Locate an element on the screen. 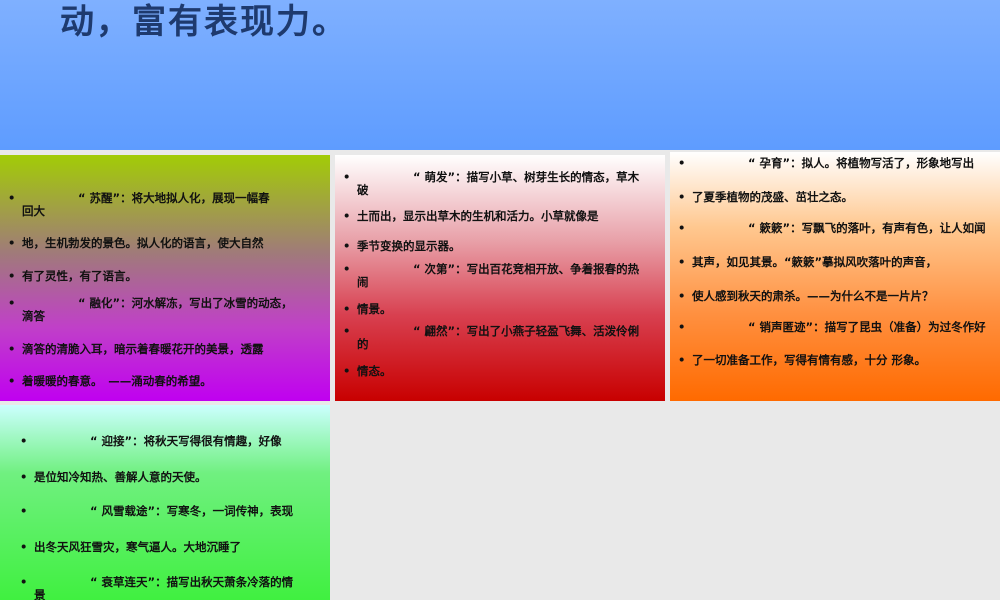 Image resolution: width=1000 pixels, height=600 pixels. item-lead-text: “ 萌发”：描写小草、树芽生长的情态，草木 is located at coordinates (526, 177).